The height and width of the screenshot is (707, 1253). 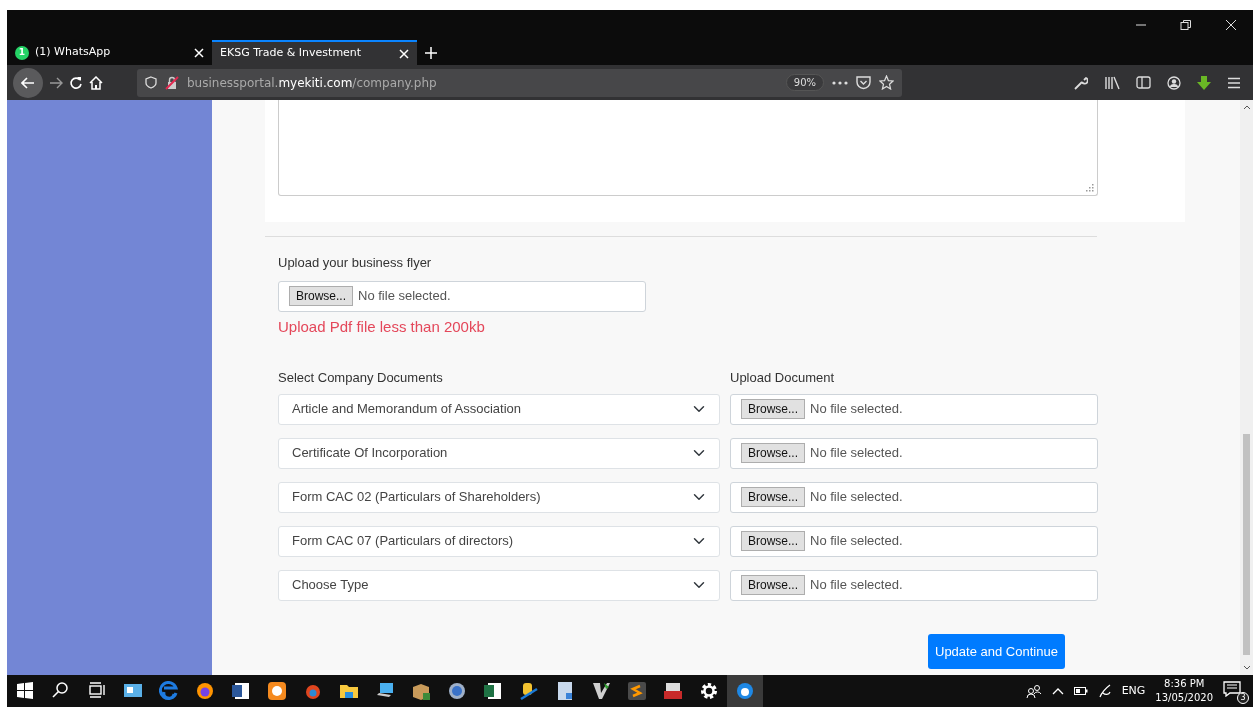 What do you see at coordinates (1246, 107) in the screenshot?
I see `scroll-up-icon` at bounding box center [1246, 107].